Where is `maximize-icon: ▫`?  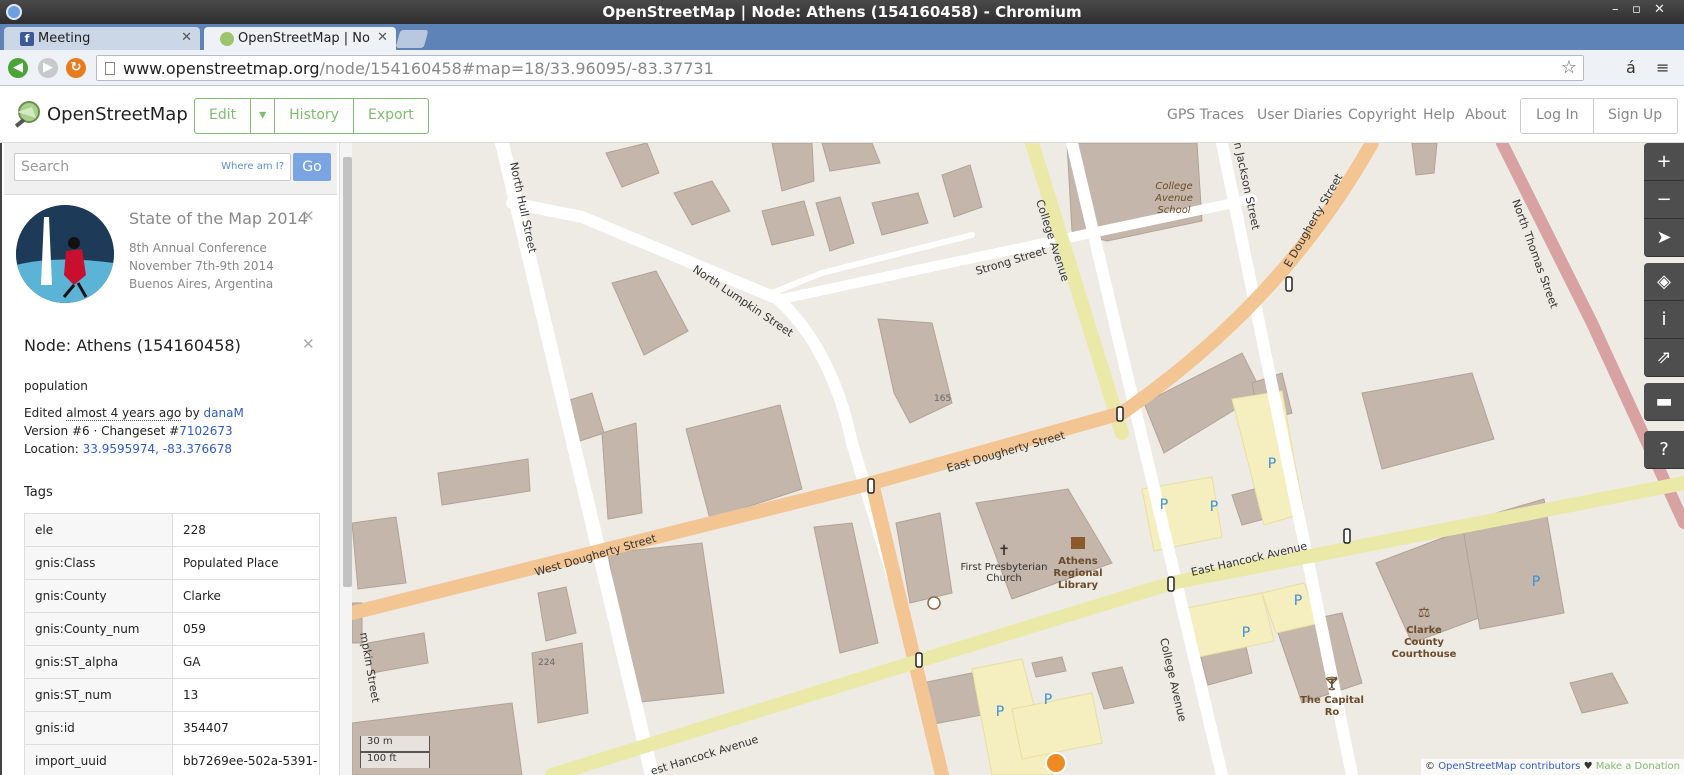
maximize-icon: ▫ is located at coordinates (1636, 9).